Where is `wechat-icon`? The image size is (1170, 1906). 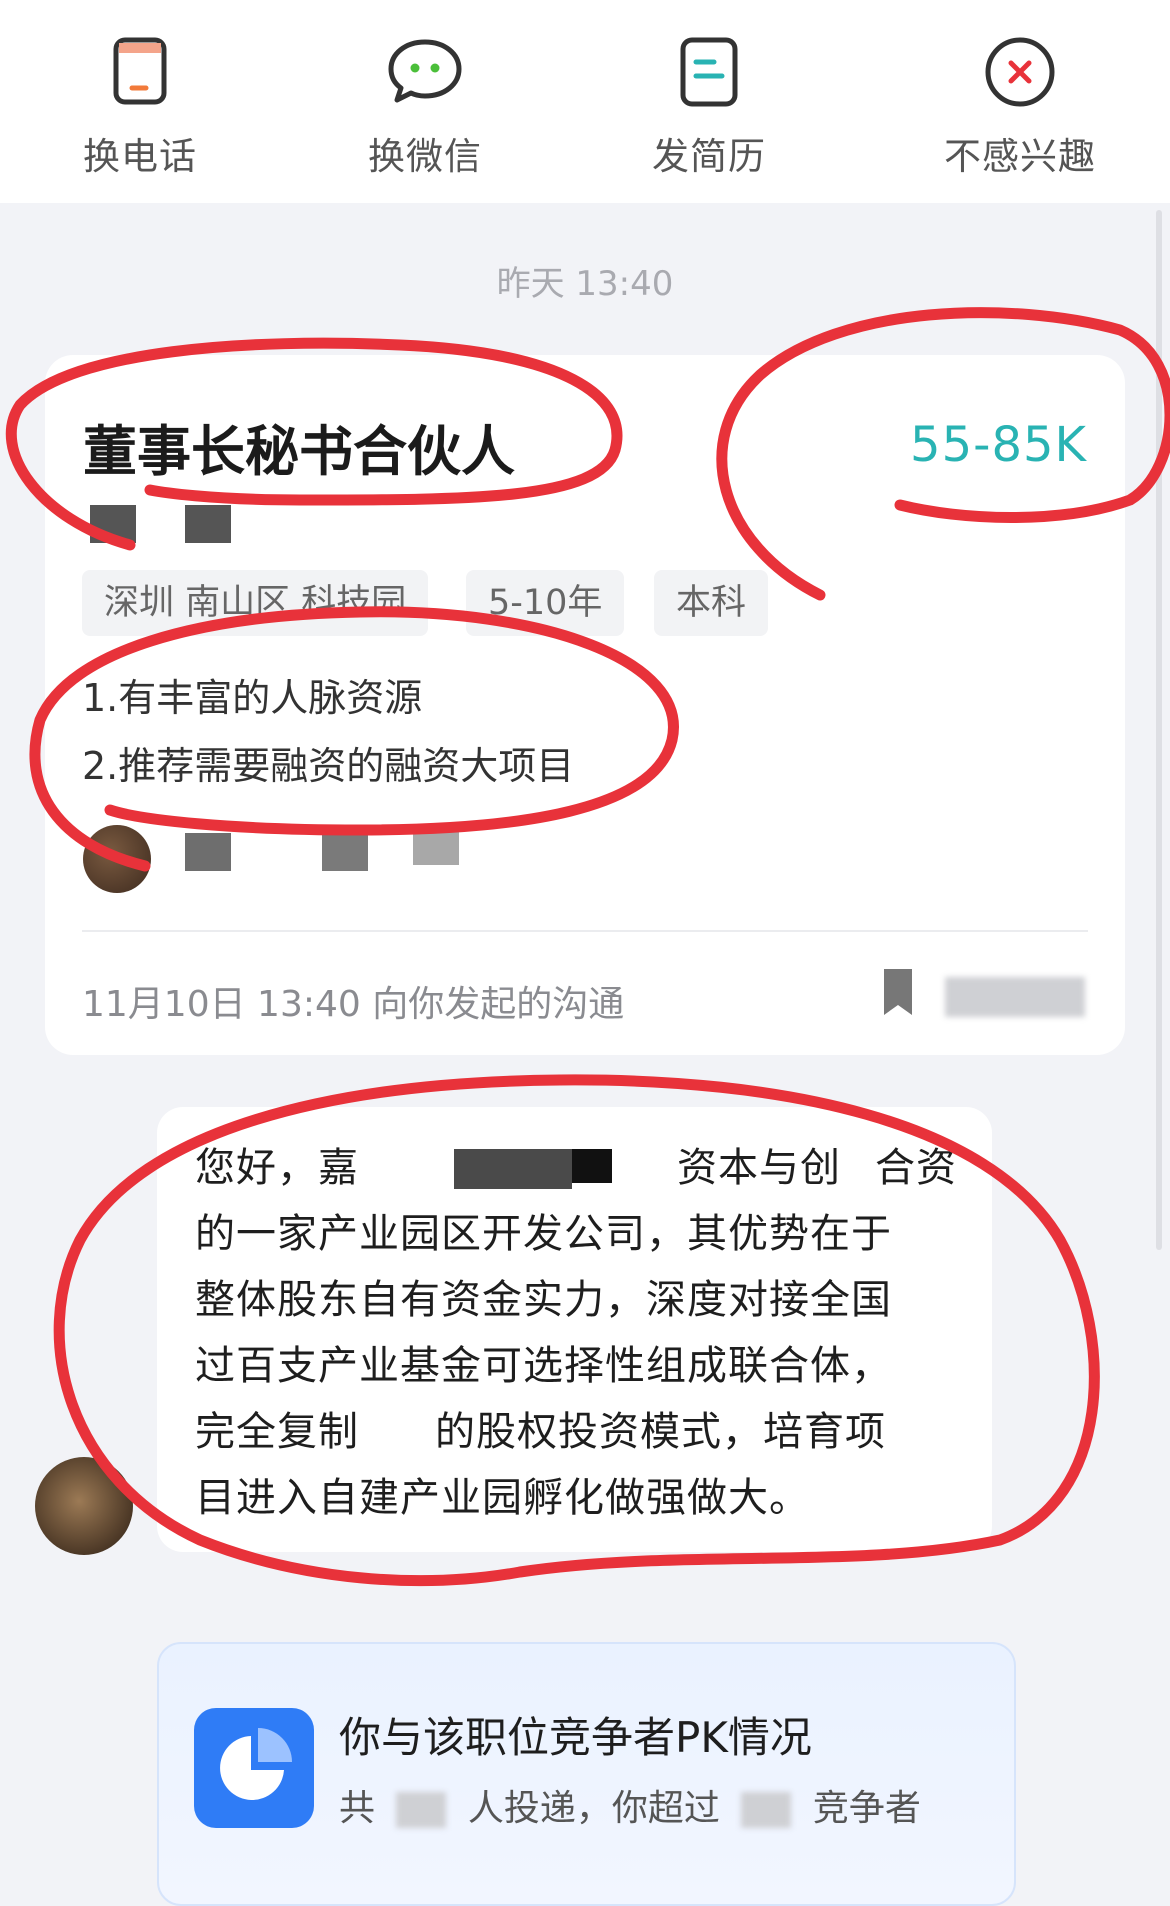 wechat-icon is located at coordinates (425, 71).